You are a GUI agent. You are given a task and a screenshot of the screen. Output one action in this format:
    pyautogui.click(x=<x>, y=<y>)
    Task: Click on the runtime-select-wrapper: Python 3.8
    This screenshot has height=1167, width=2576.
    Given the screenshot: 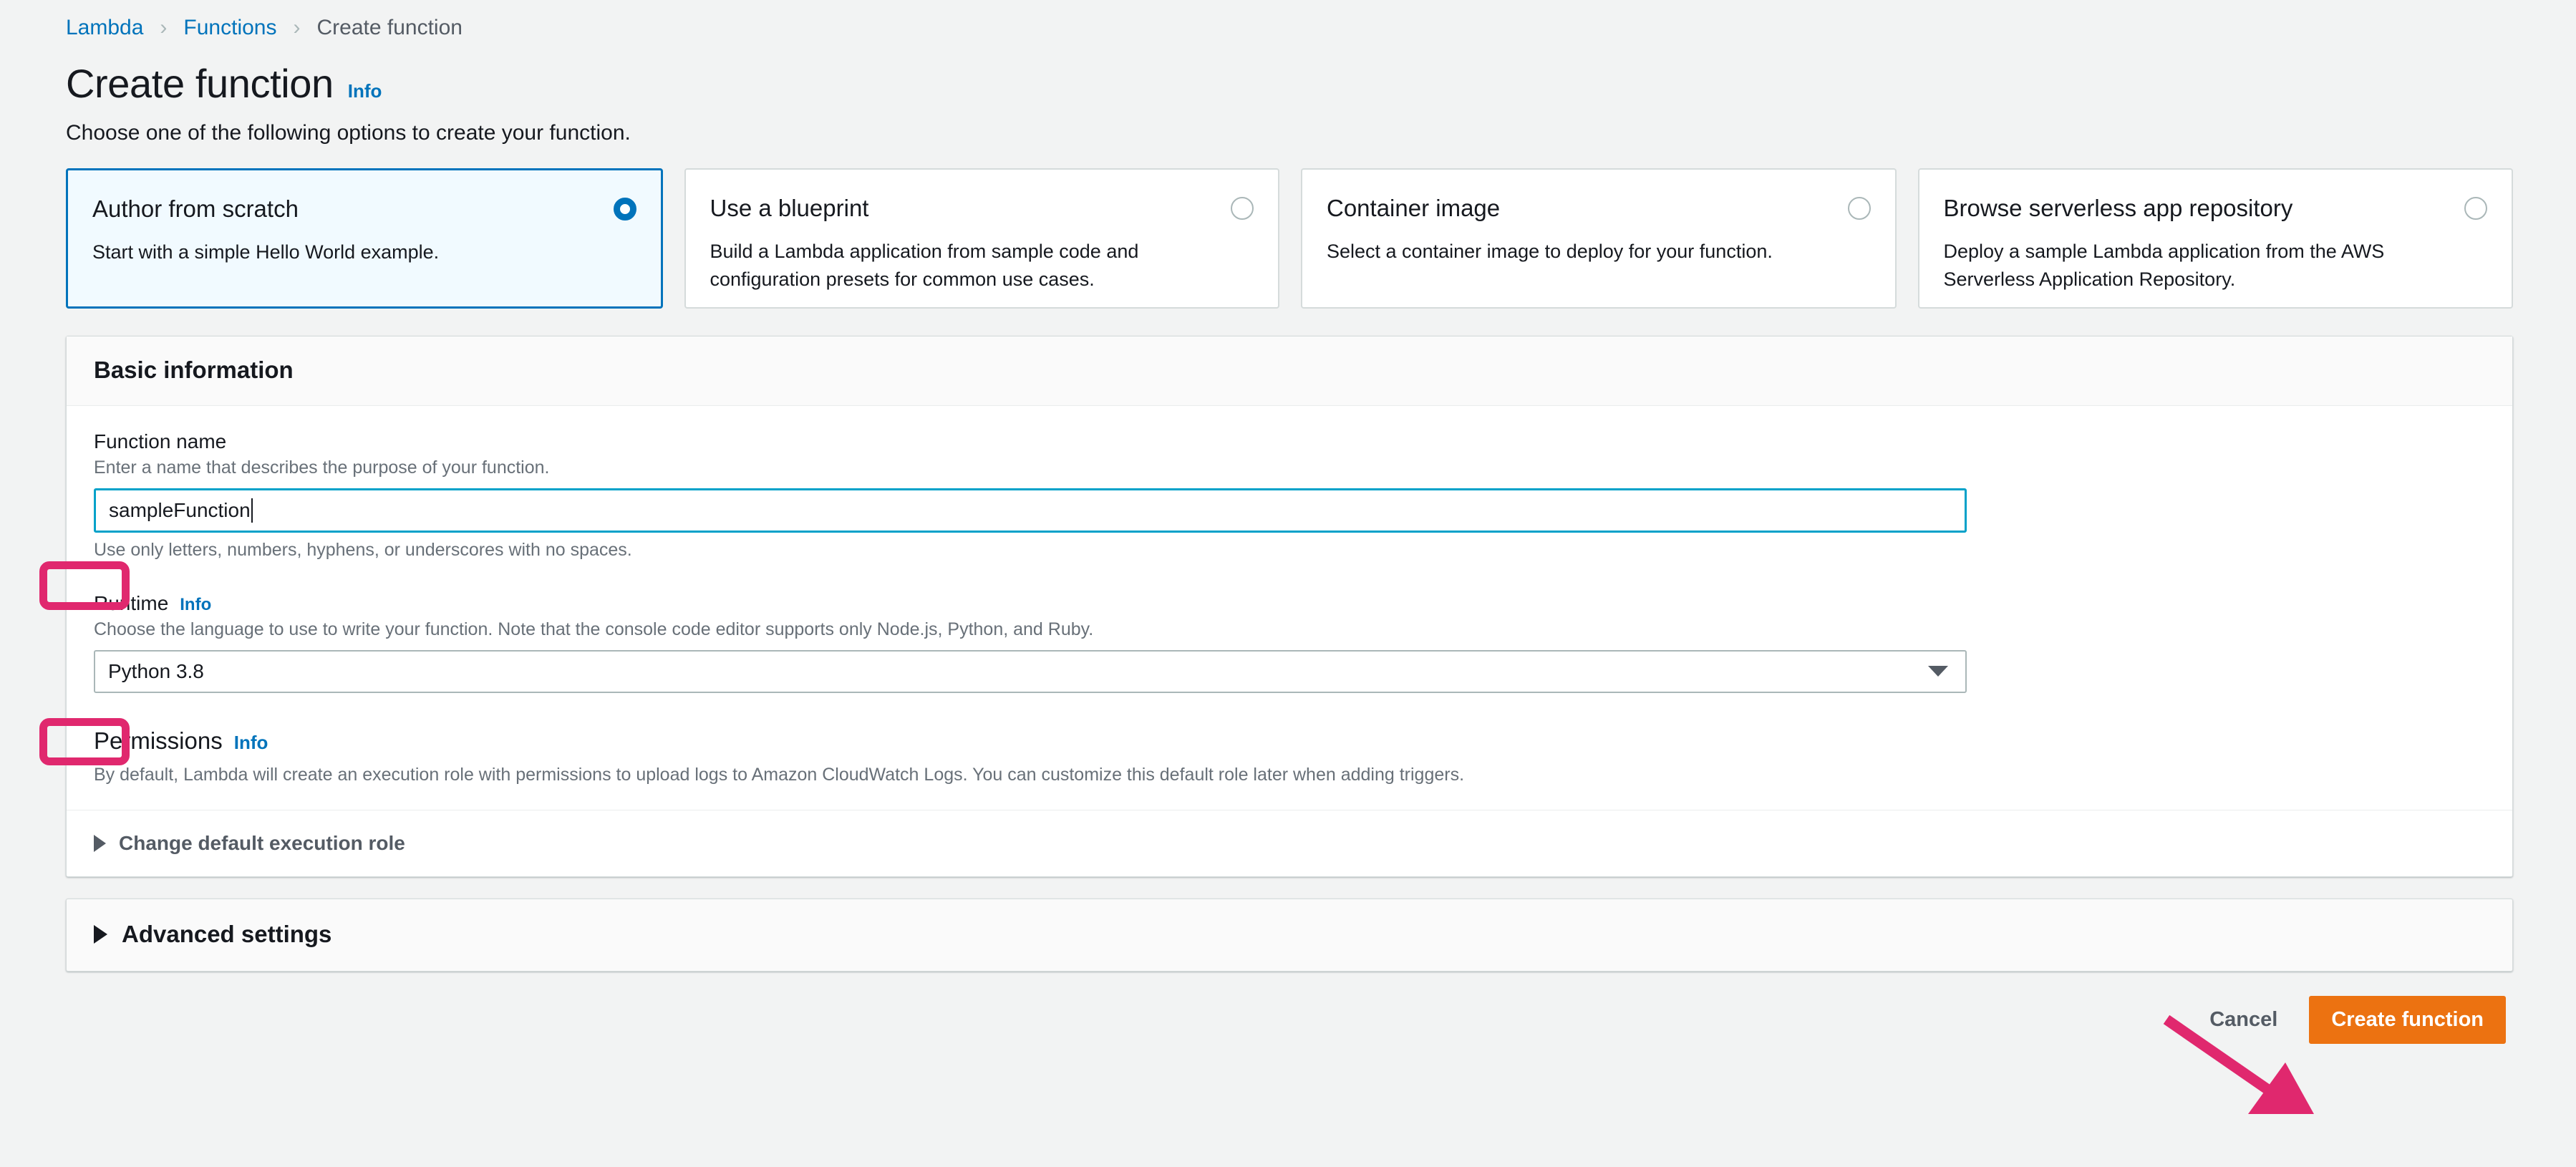 What is the action you would take?
    pyautogui.click(x=1289, y=671)
    